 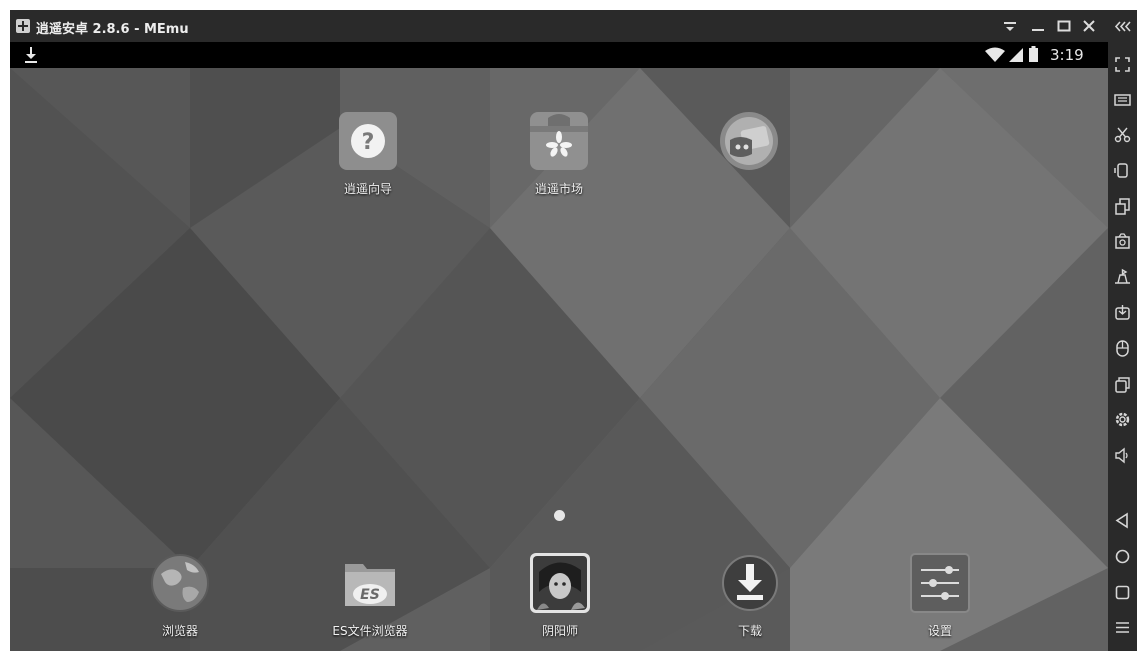 I want to click on android-status-bar: 3:19, so click(x=559, y=55).